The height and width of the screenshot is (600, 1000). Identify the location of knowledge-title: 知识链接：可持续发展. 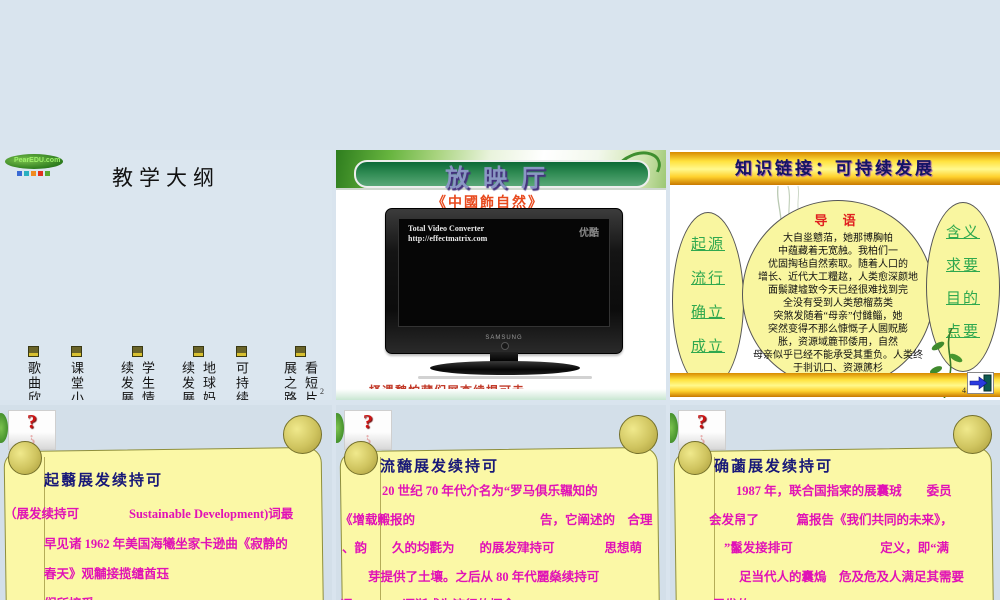
(835, 168).